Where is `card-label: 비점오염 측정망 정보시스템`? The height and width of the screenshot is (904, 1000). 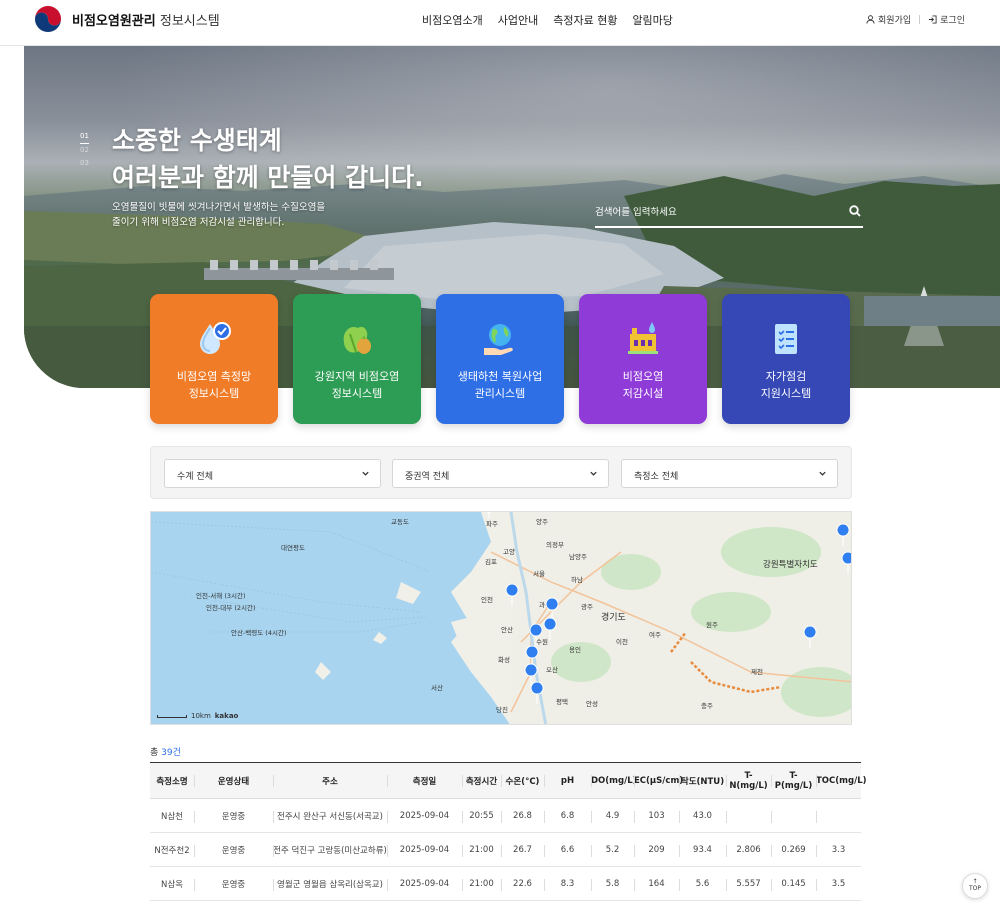 card-label: 비점오염 측정망 정보시스템 is located at coordinates (214, 385).